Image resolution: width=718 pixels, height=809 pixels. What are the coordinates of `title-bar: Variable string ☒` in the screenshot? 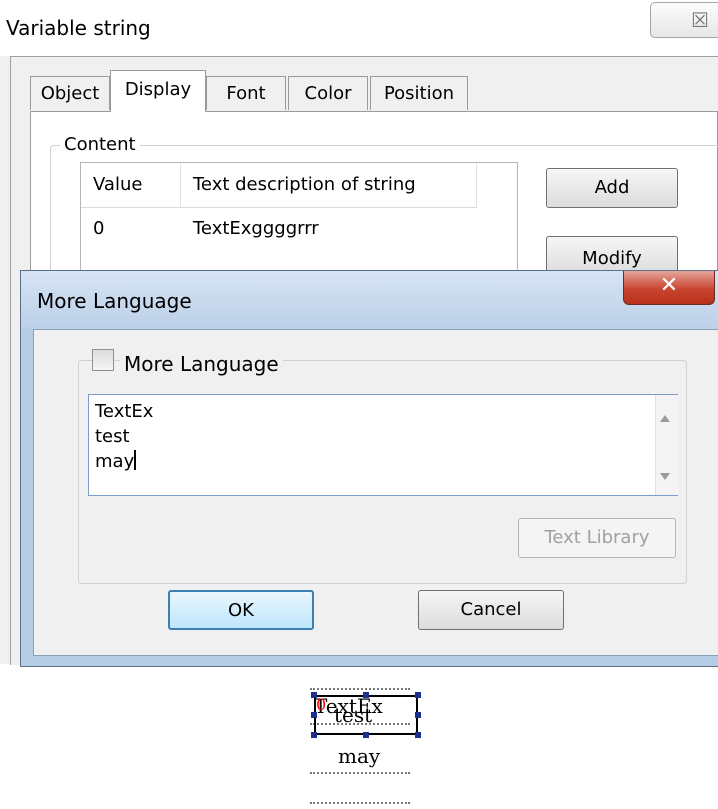 It's located at (359, 28).